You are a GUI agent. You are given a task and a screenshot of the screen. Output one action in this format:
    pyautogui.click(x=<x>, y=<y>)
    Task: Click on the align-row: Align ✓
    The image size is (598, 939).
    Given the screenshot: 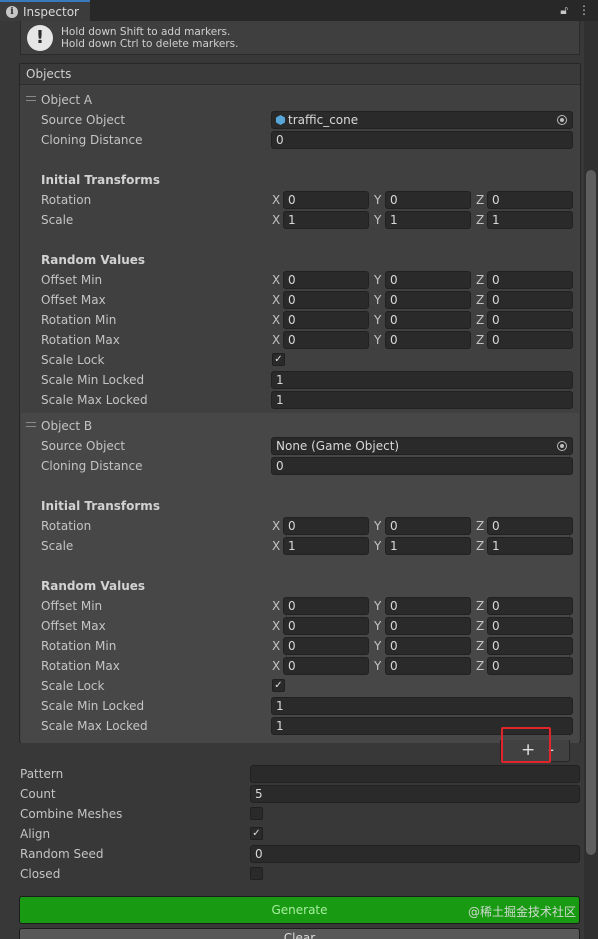 What is the action you would take?
    pyautogui.click(x=299, y=834)
    